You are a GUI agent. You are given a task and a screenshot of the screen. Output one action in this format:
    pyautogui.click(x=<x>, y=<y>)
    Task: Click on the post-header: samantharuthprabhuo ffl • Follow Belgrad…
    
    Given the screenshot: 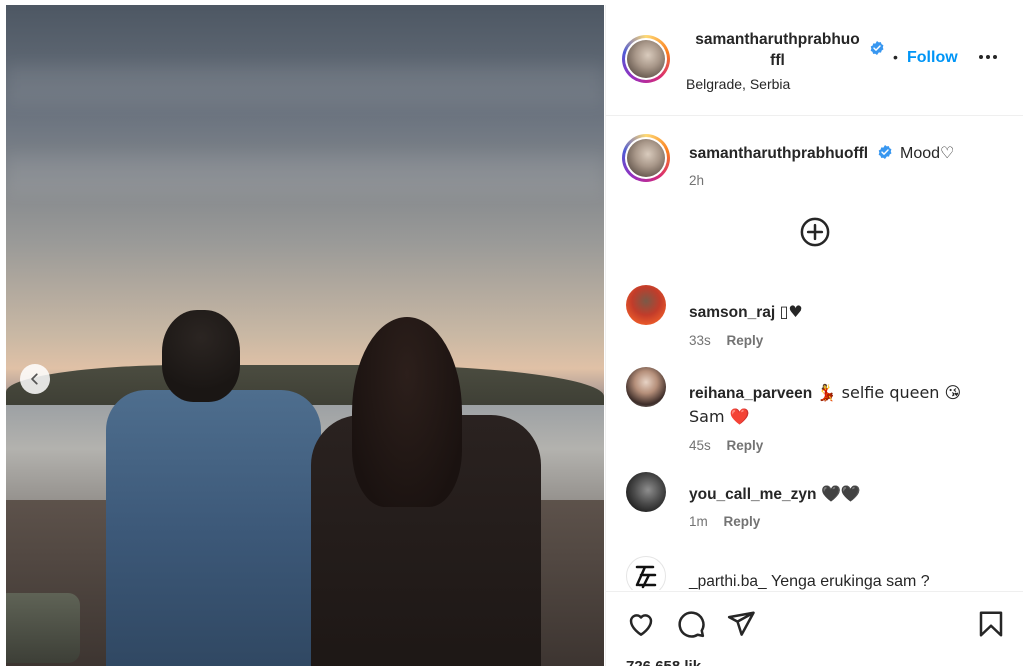 What is the action you would take?
    pyautogui.click(x=814, y=60)
    